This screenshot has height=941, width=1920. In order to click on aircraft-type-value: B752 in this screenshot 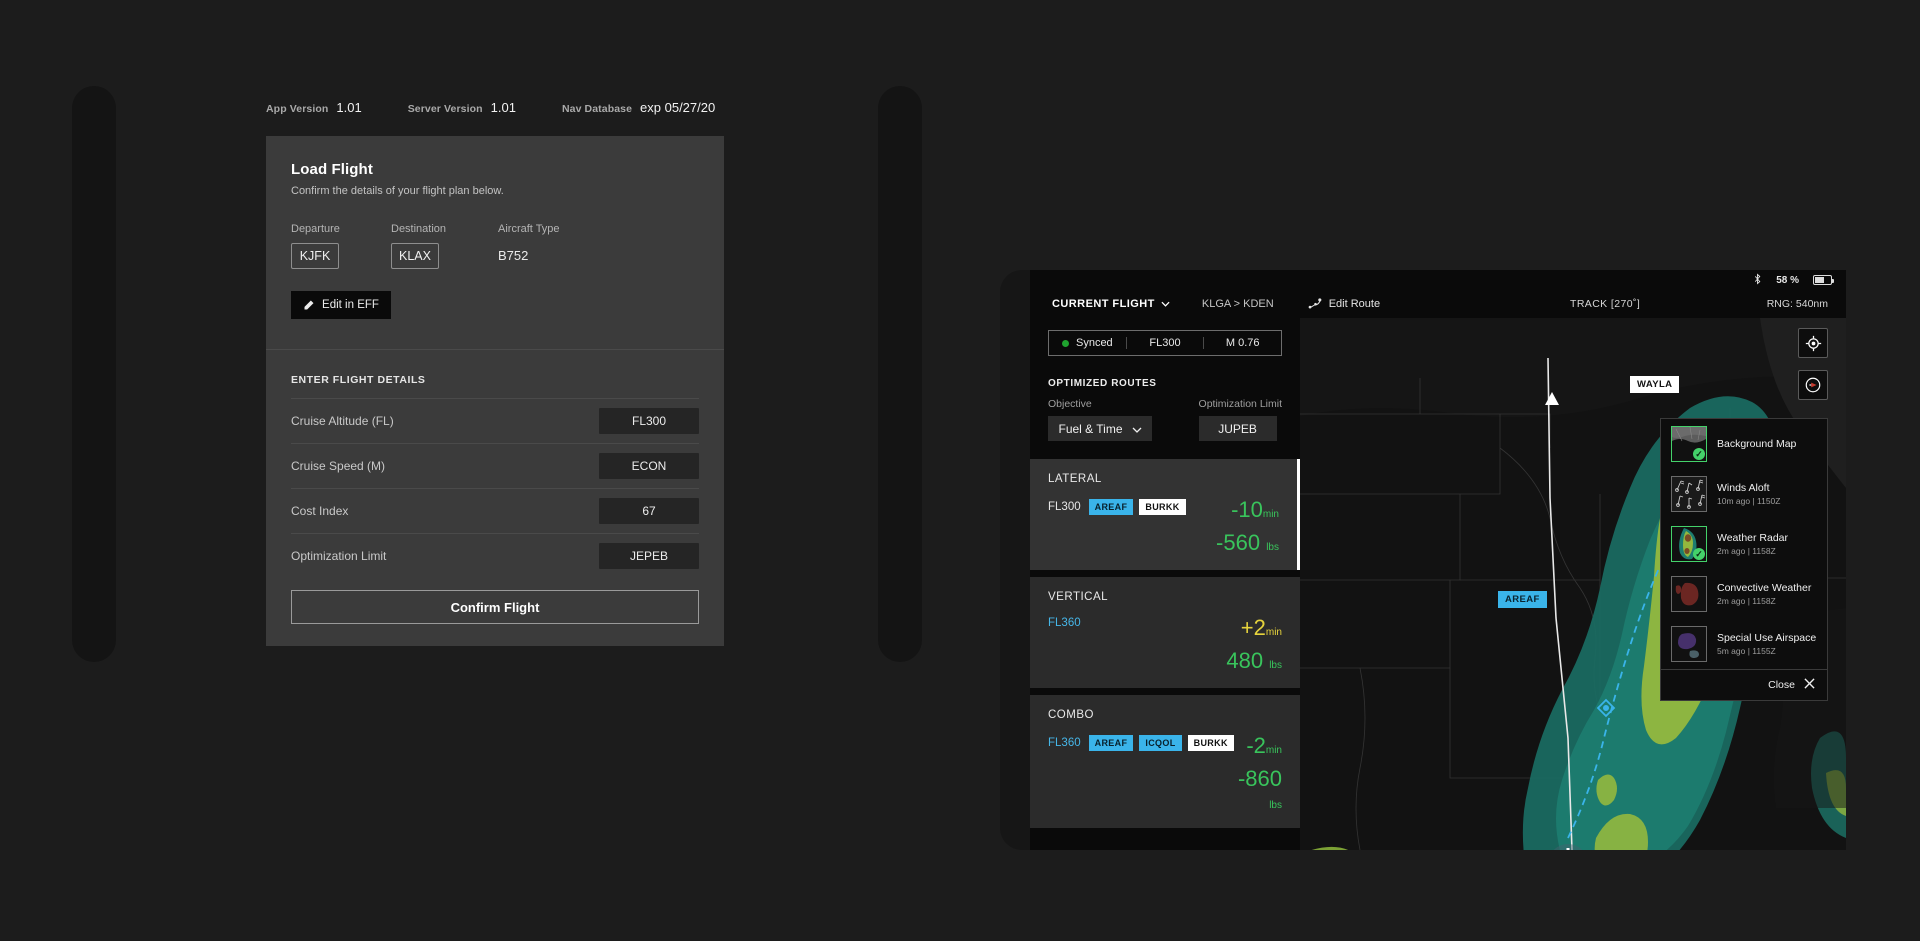, I will do `click(513, 255)`.